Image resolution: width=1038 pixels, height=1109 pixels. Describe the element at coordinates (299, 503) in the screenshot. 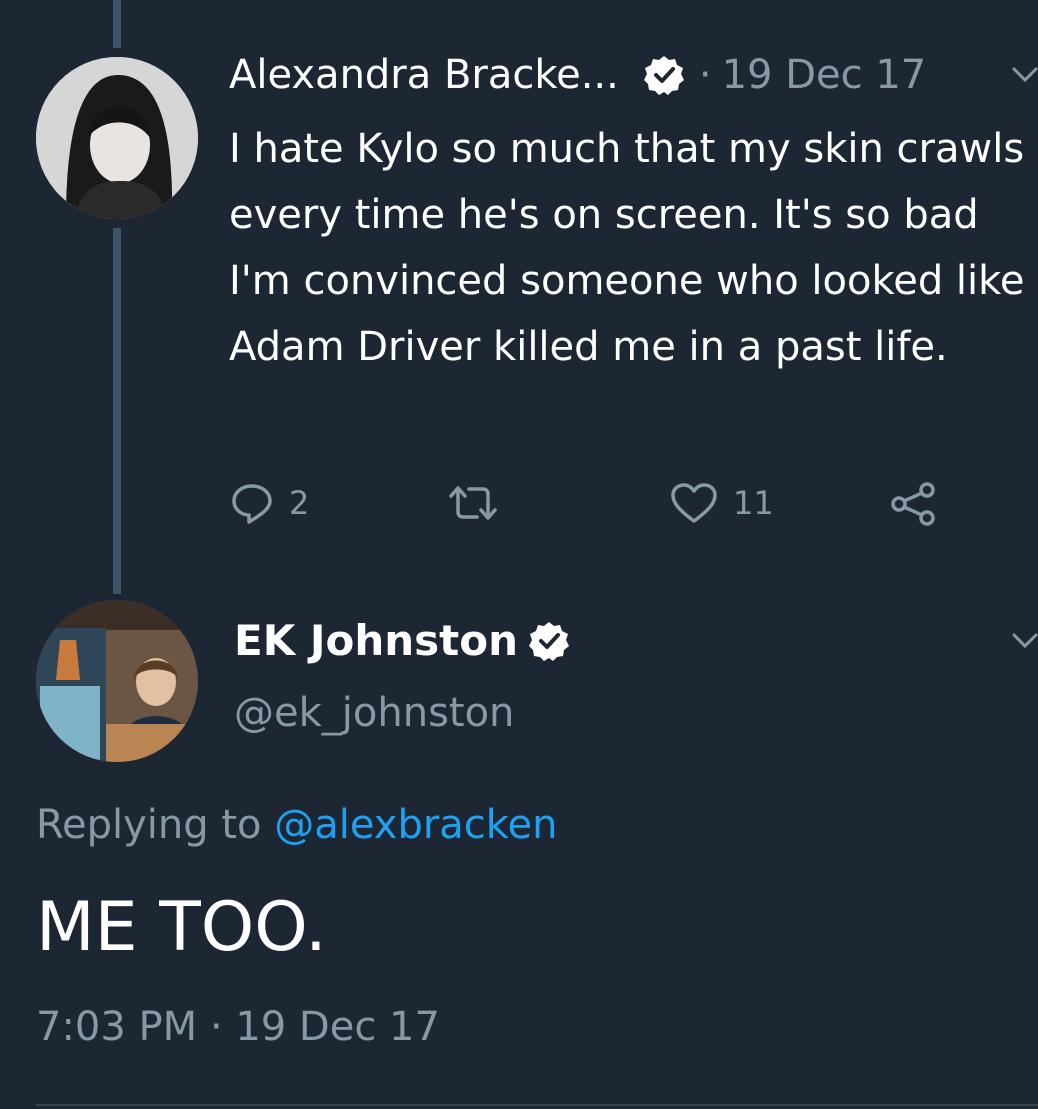

I see `reply-count: 2` at that location.